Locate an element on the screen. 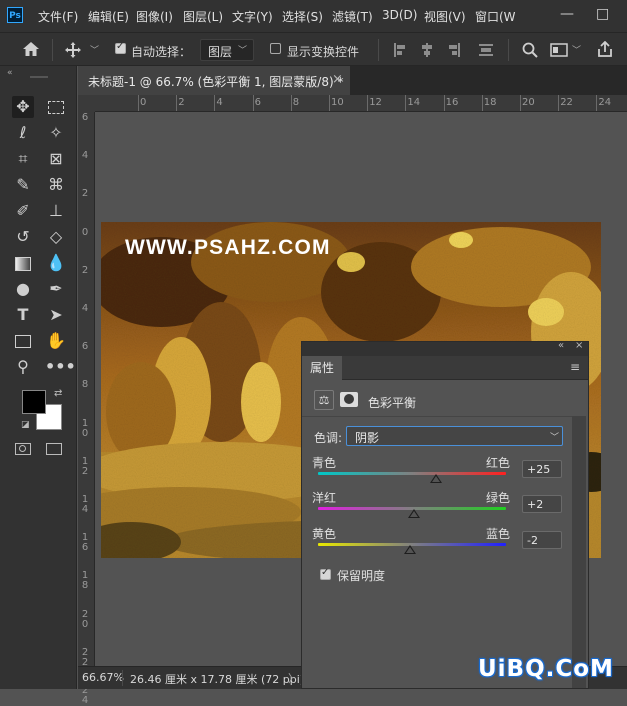  blur-tool-icon: 💧 is located at coordinates (56, 263).